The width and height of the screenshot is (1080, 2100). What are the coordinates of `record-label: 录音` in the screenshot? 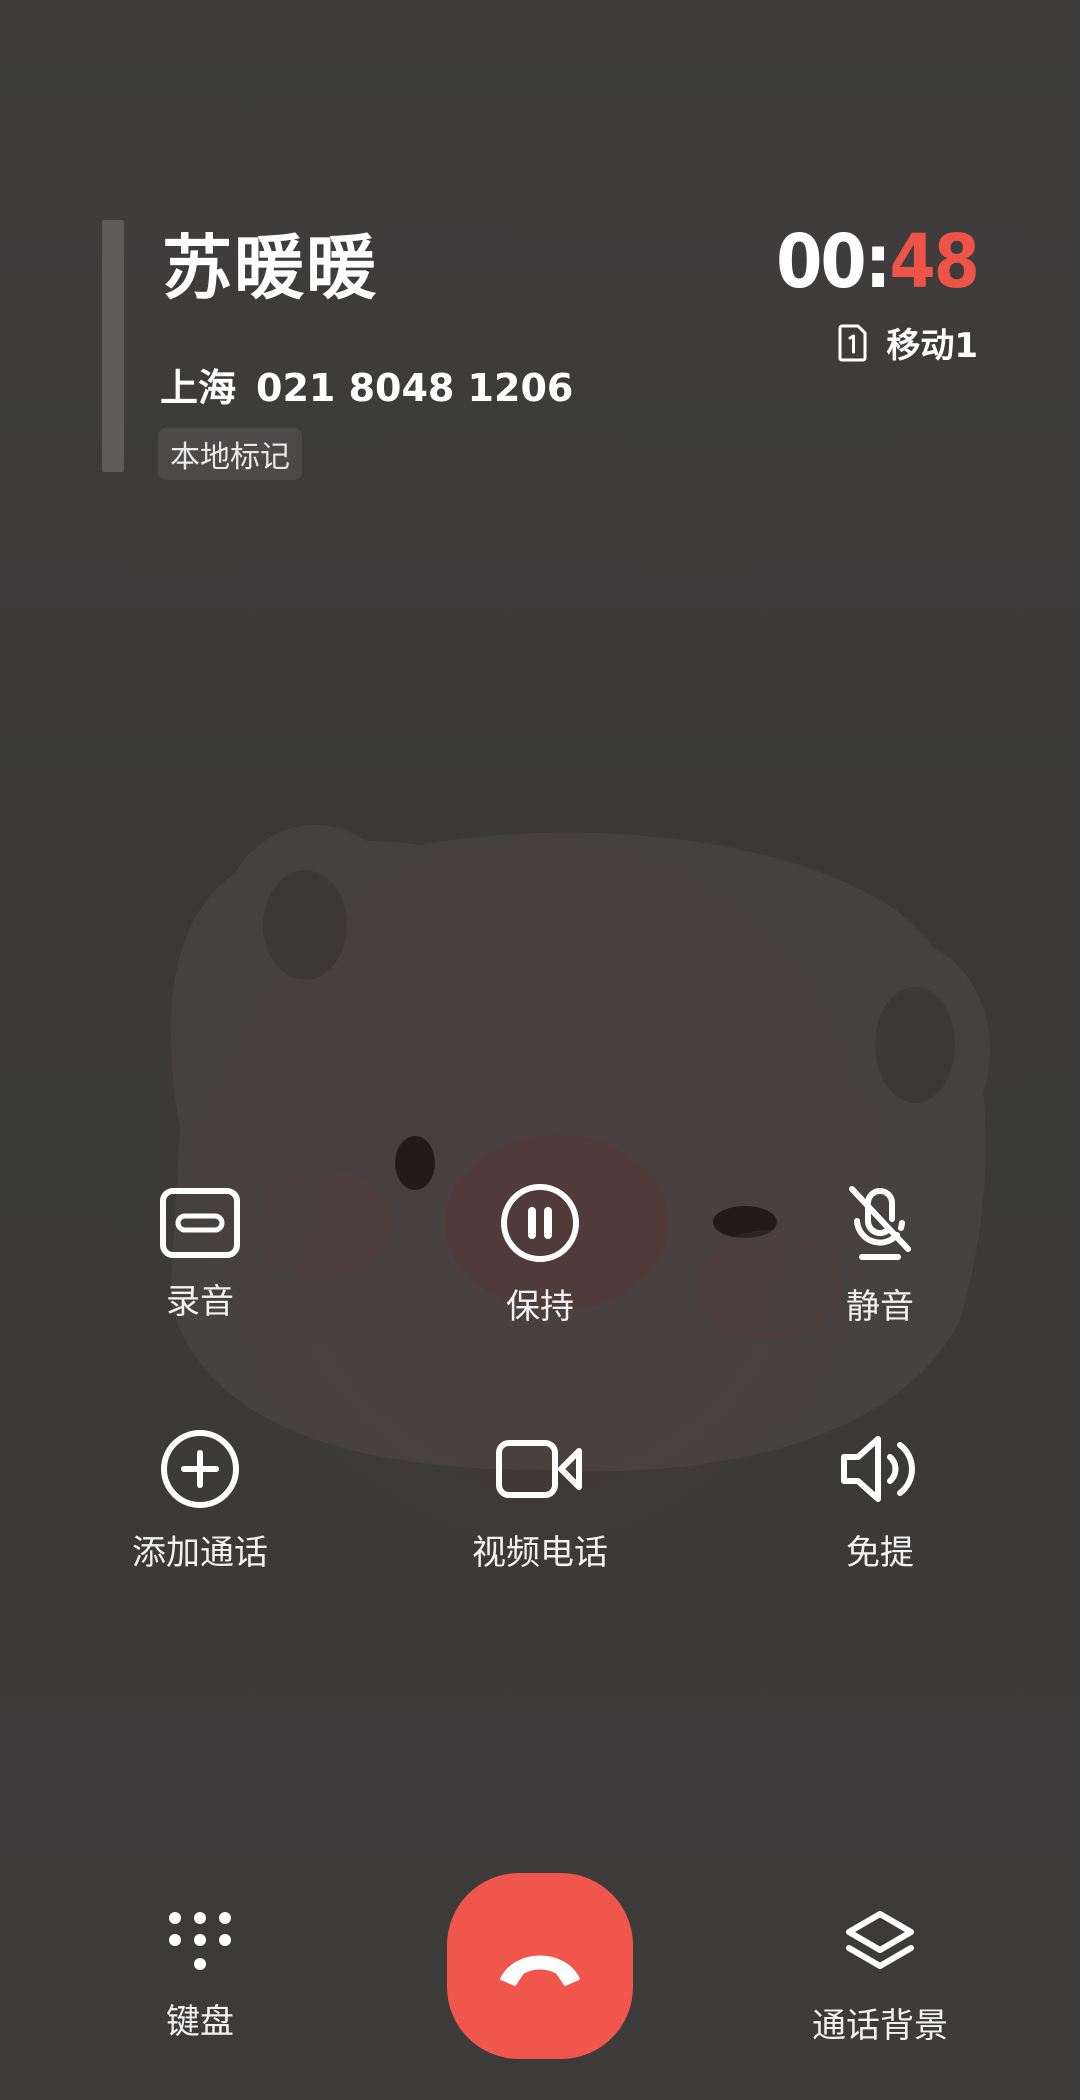 It's located at (200, 1302).